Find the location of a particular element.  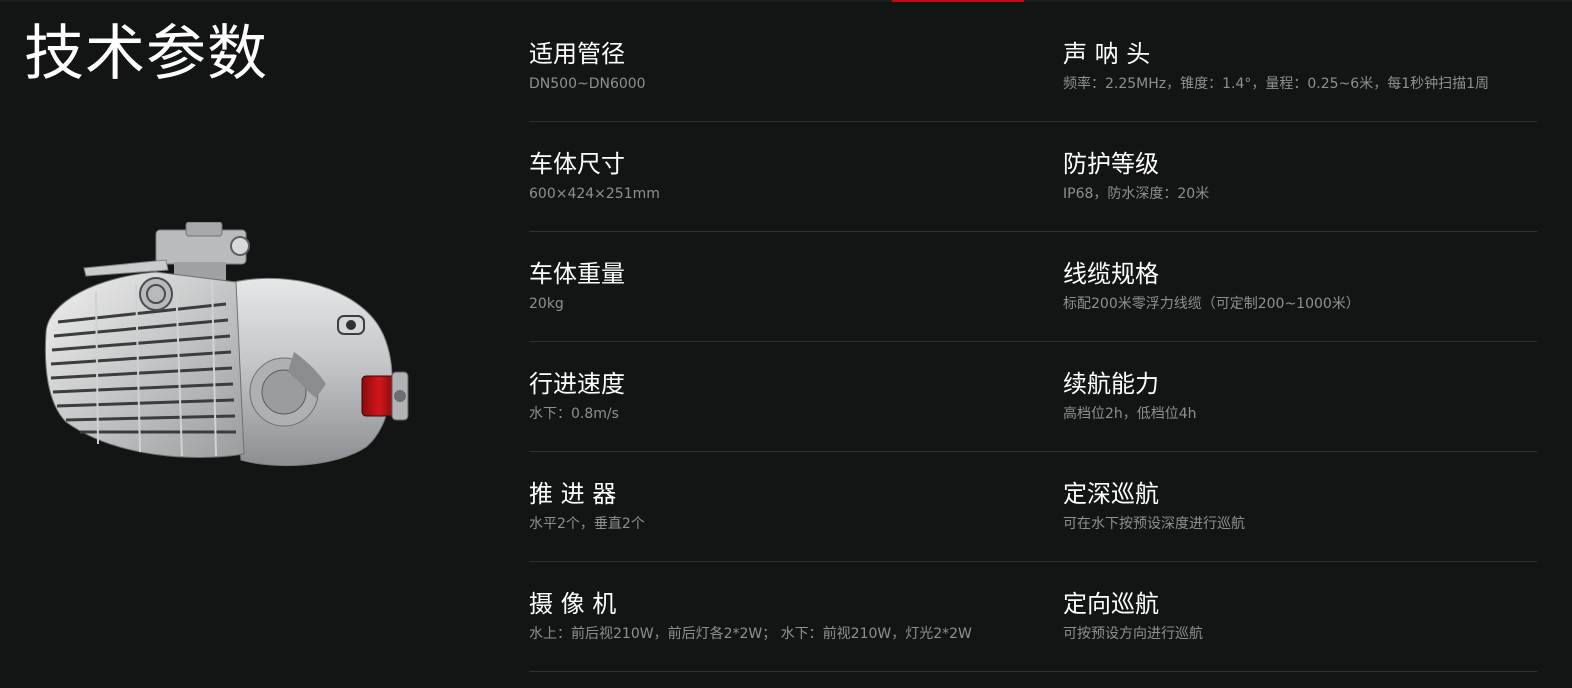

spec-row: 推 进 器 水平2个，垂直2个 定深巡航 可在水下按预设深度进行巡航 is located at coordinates (1033, 507).